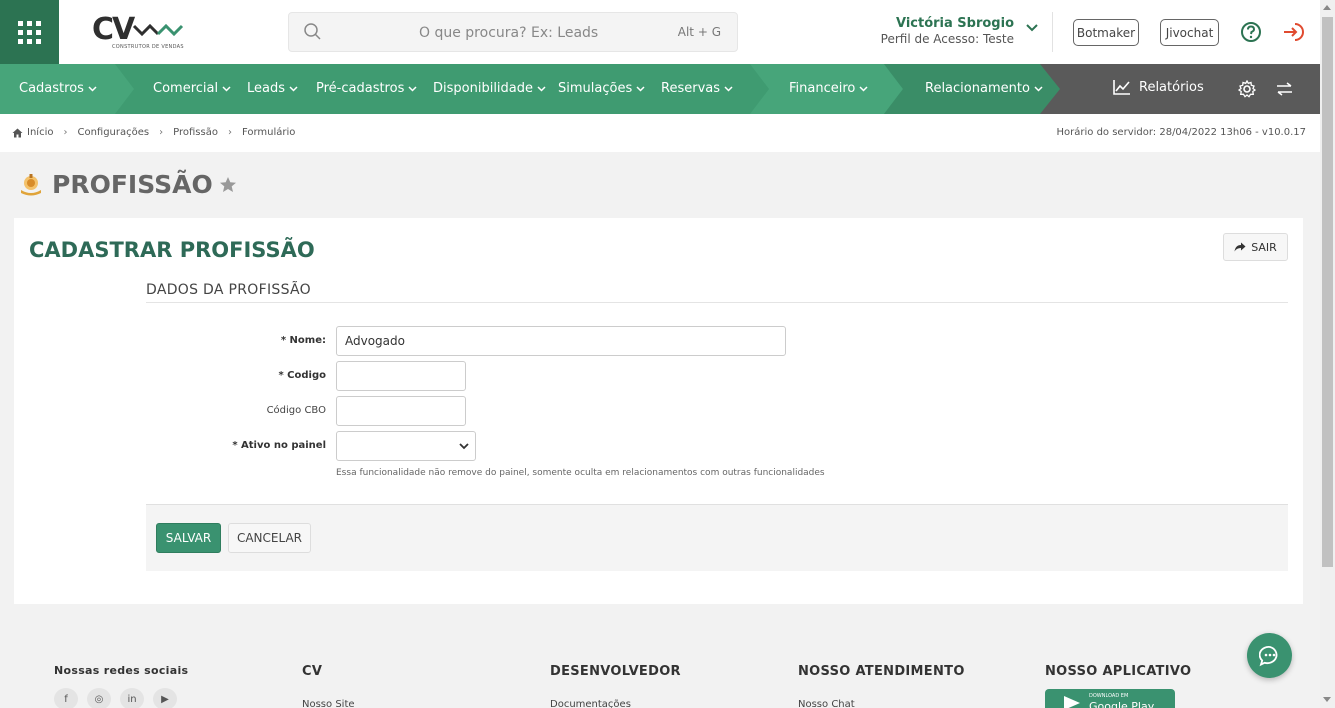 The width and height of the screenshot is (1335, 708). Describe the element at coordinates (1240, 247) in the screenshot. I see `share-arrow-icon` at that location.